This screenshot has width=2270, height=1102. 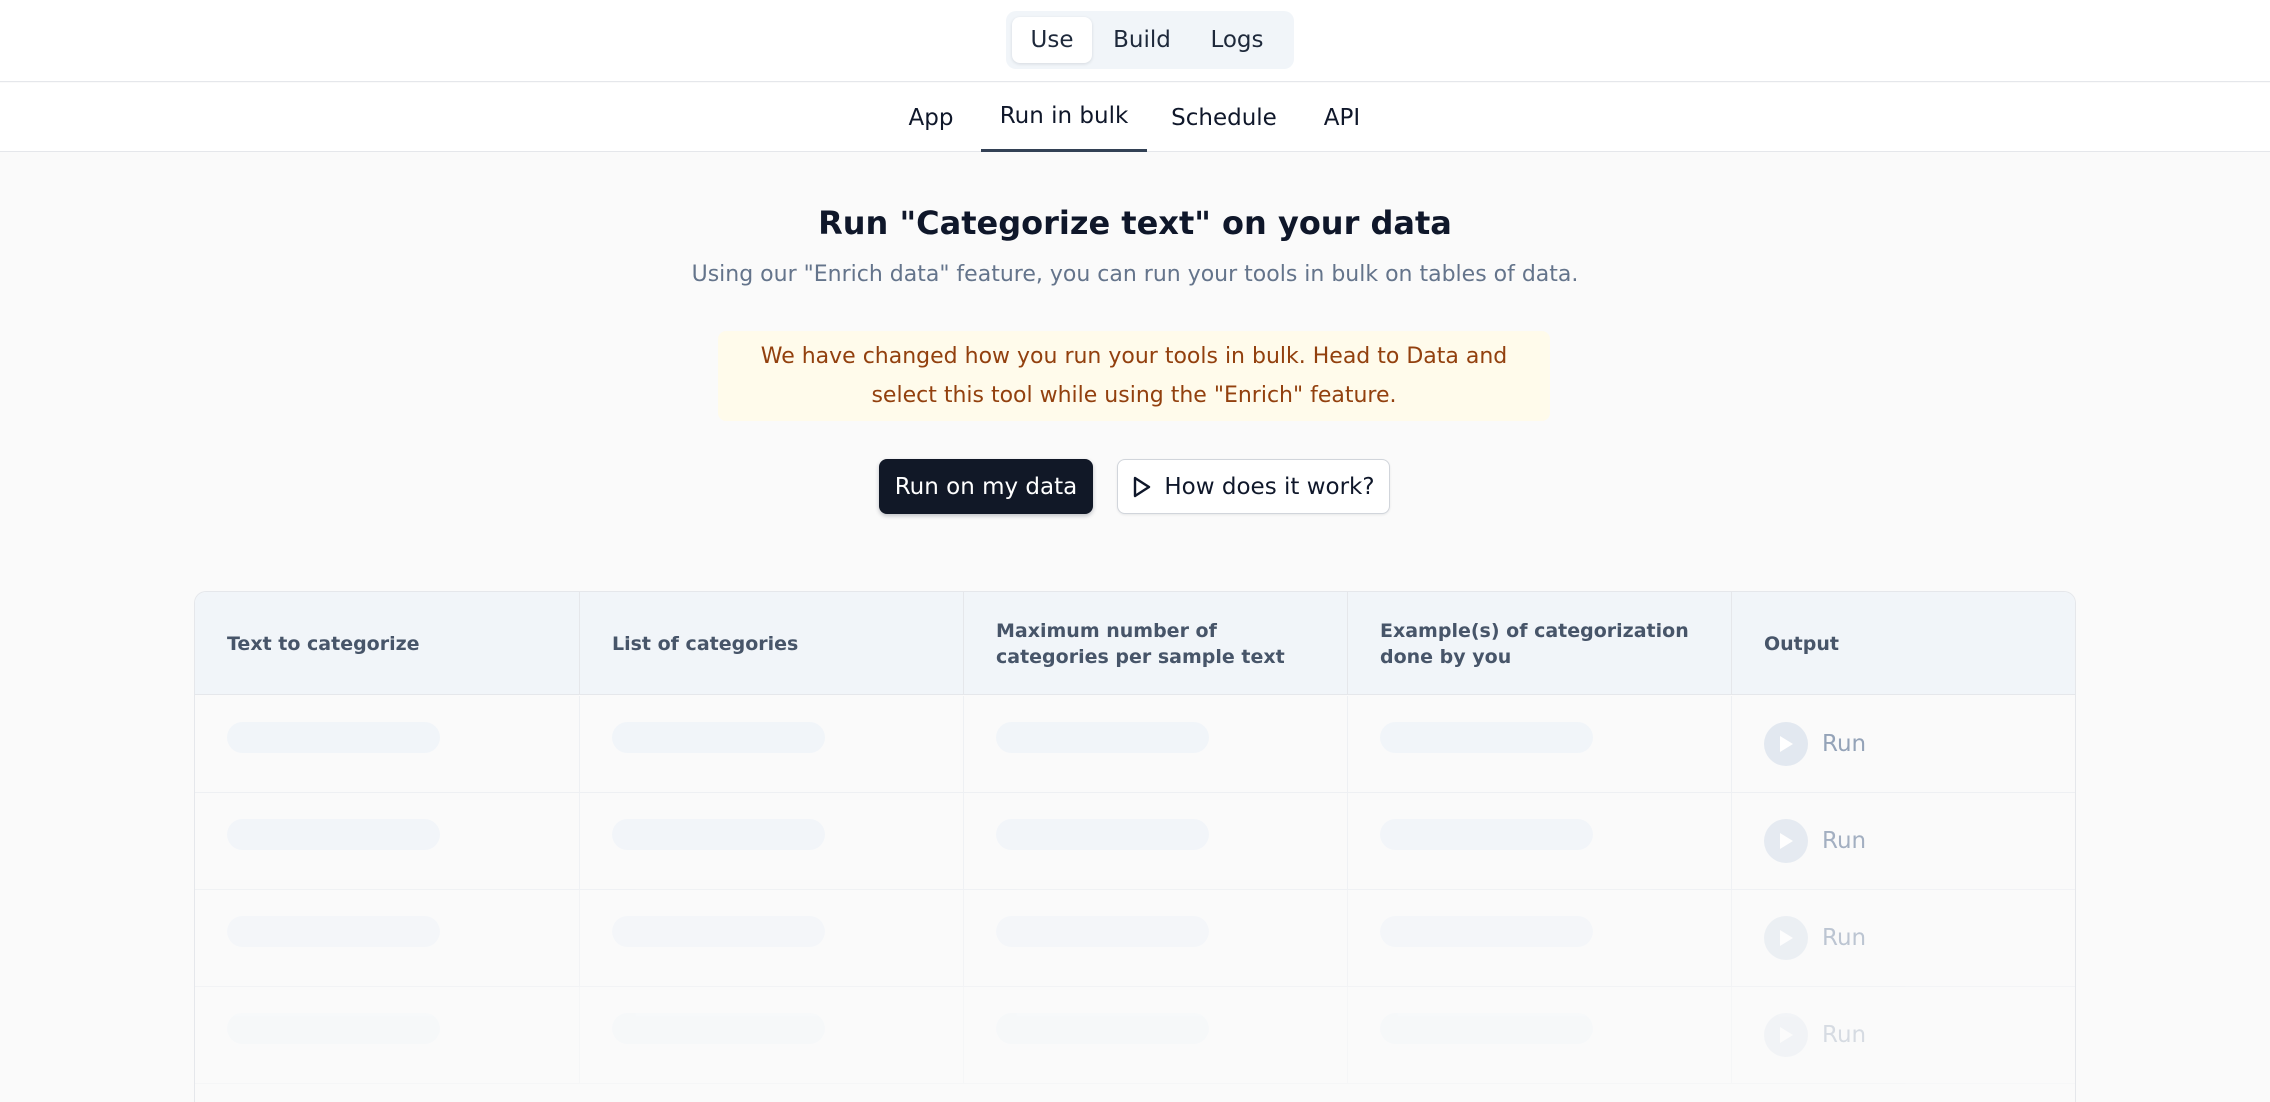 I want to click on header-output: Output, so click(x=1801, y=643).